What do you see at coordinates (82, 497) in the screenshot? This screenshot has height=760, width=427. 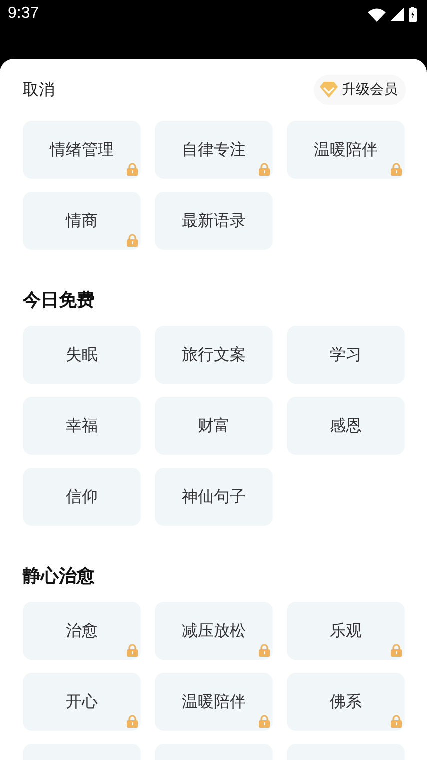 I see `category-tile: 信仰` at bounding box center [82, 497].